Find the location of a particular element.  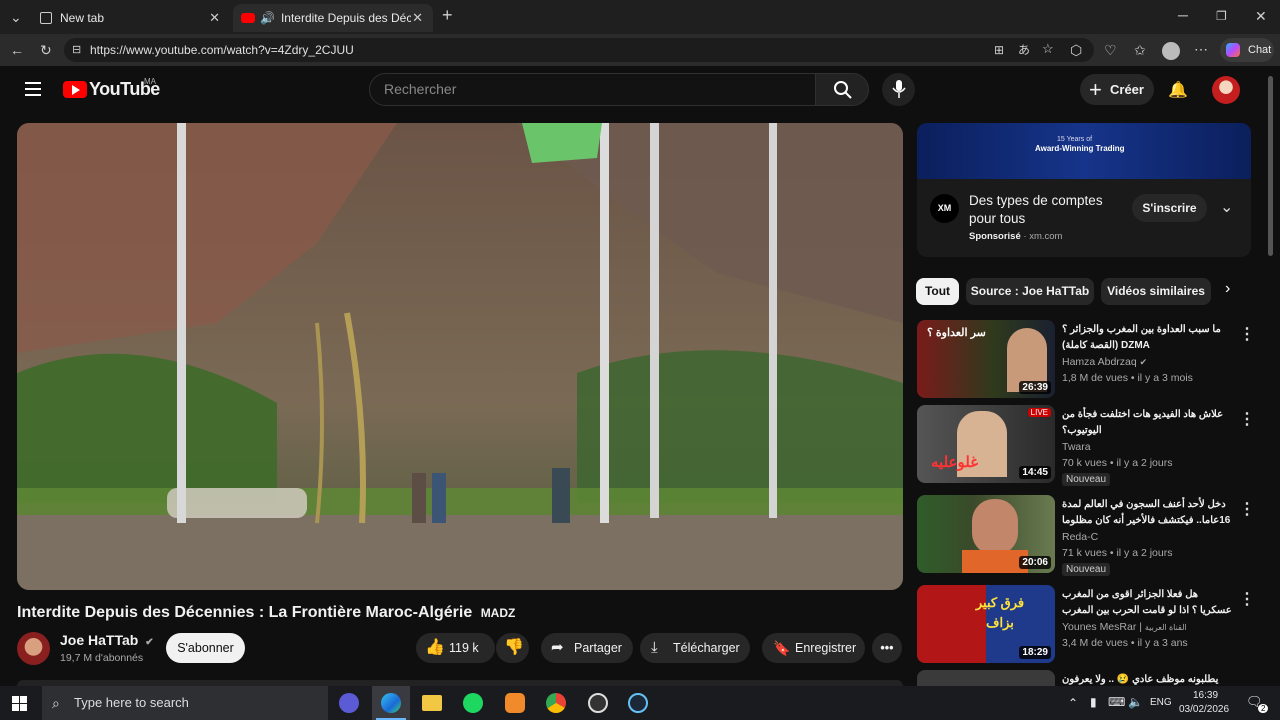

clock-time: 16:39 is located at coordinates (1205, 695).